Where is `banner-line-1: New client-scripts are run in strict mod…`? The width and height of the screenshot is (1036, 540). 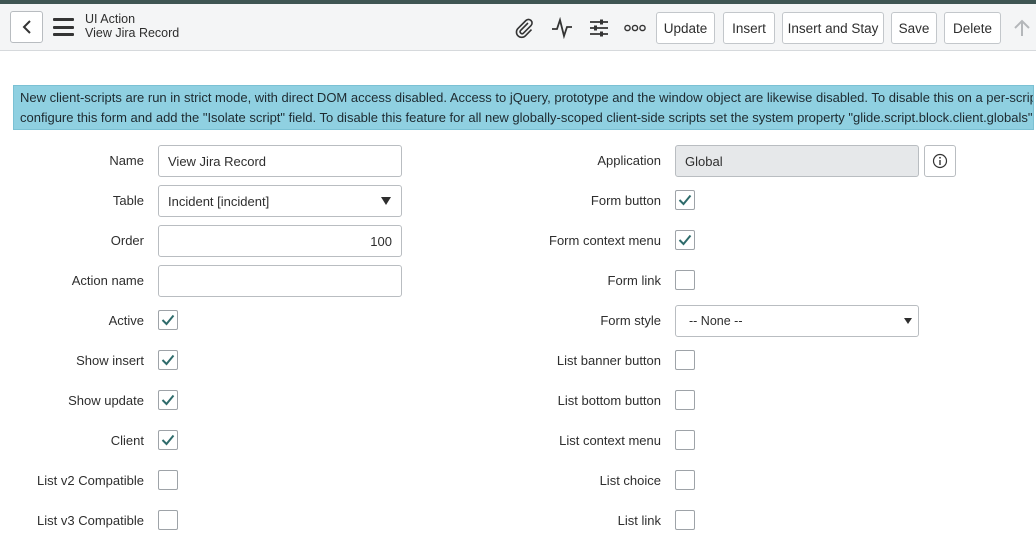
banner-line-1: New client-scripts are run in strict mod… is located at coordinates (527, 97).